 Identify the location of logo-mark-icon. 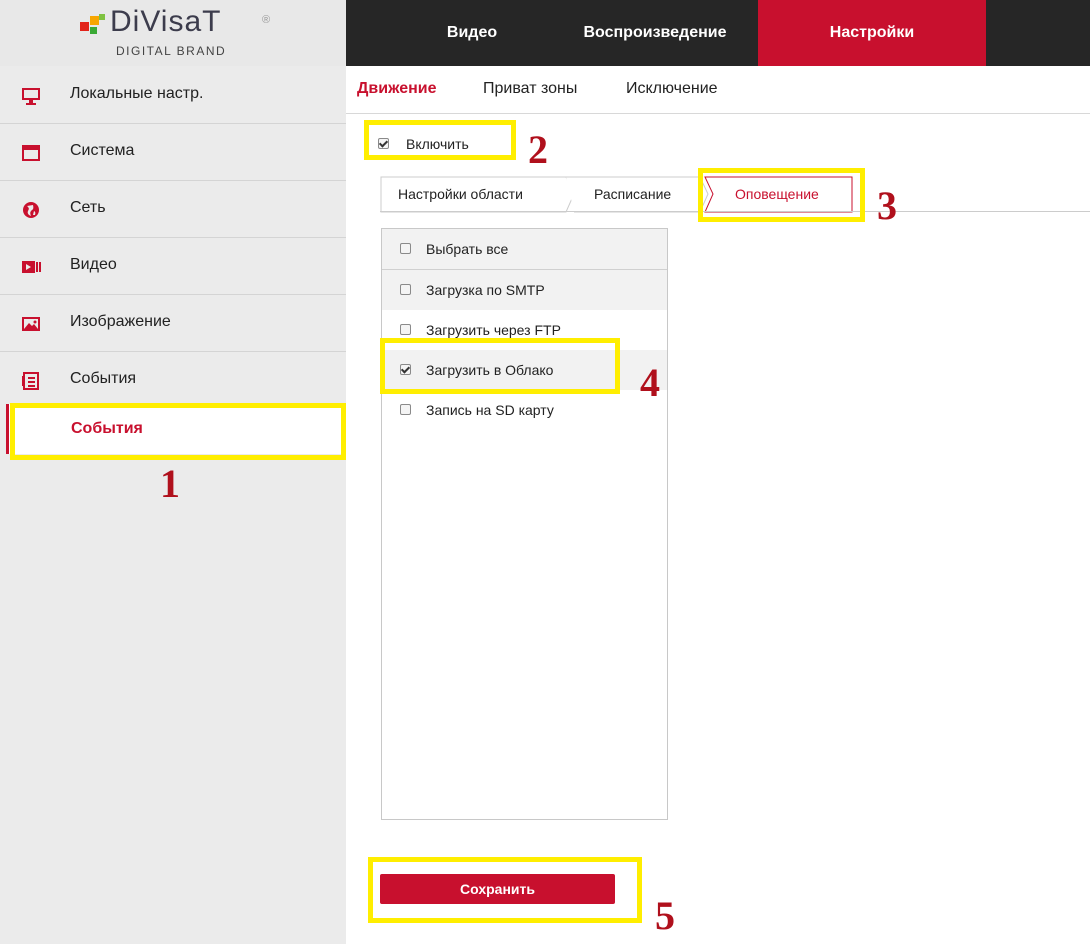
(92, 24).